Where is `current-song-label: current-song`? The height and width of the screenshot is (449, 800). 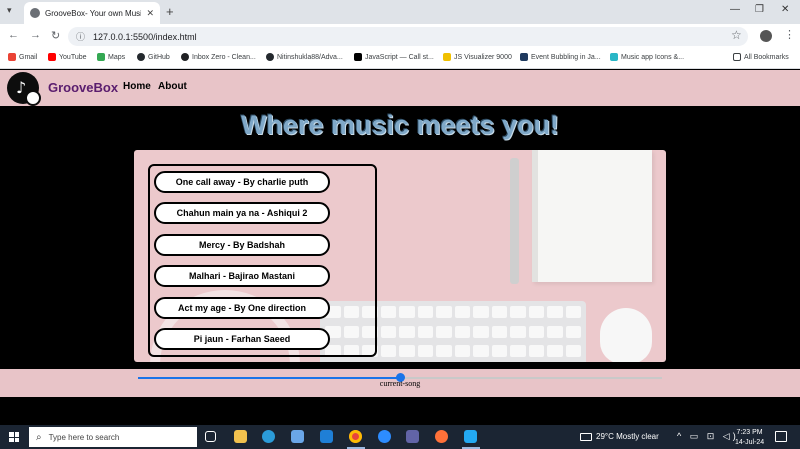 current-song-label: current-song is located at coordinates (400, 383).